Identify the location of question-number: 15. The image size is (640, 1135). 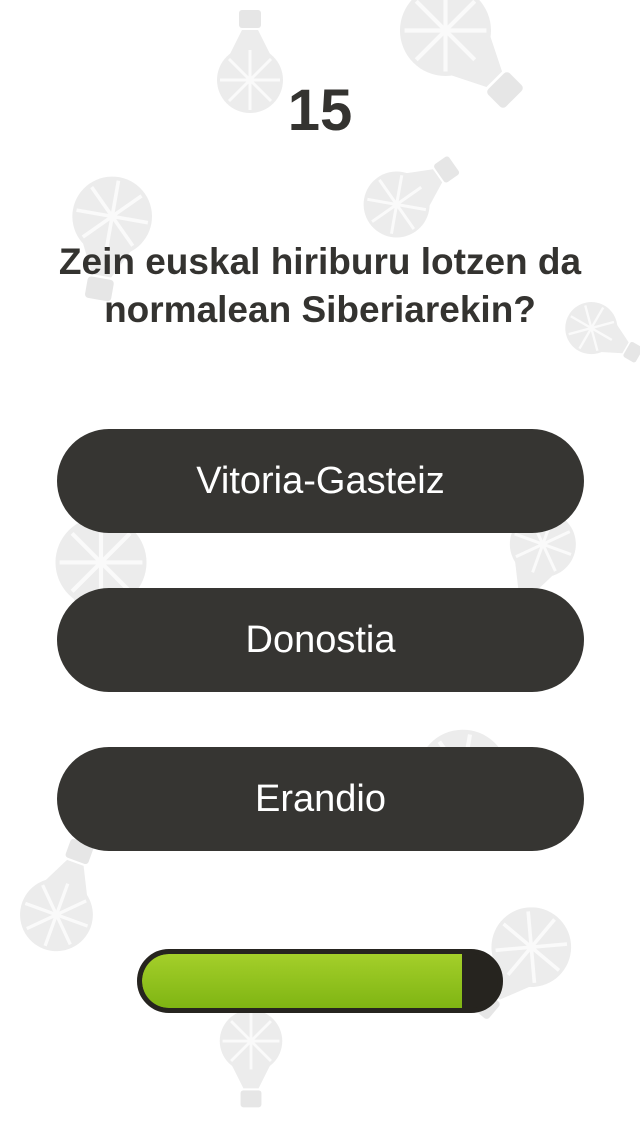
(320, 110).